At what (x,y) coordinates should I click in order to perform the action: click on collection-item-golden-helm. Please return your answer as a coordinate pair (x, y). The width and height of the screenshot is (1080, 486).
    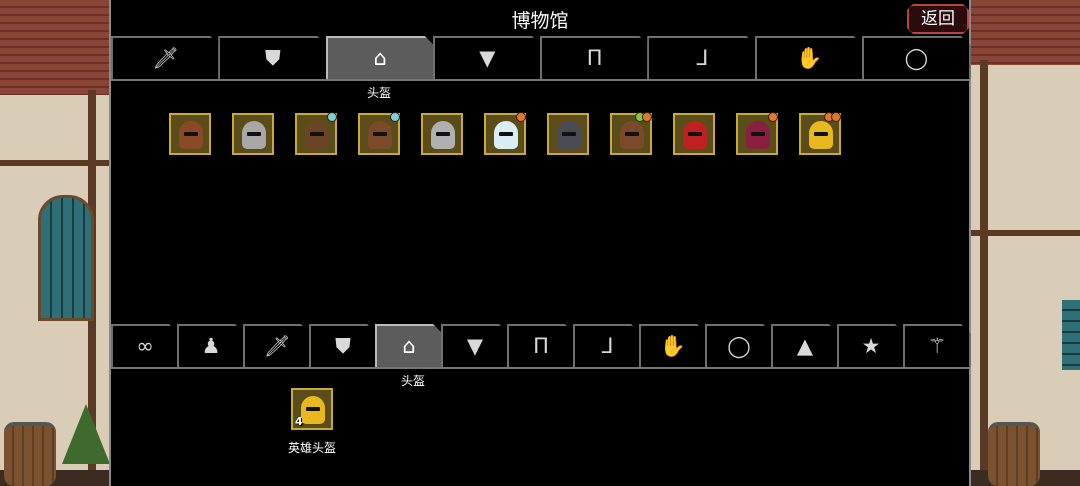
    Looking at the image, I should click on (820, 133).